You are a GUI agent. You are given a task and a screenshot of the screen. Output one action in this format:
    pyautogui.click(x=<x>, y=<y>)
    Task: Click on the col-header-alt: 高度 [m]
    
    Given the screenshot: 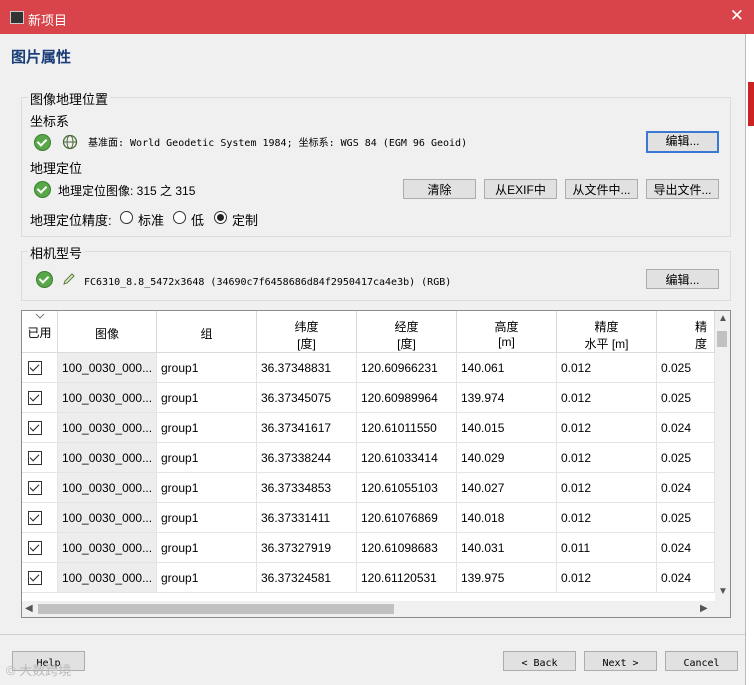 What is the action you would take?
    pyautogui.click(x=507, y=332)
    